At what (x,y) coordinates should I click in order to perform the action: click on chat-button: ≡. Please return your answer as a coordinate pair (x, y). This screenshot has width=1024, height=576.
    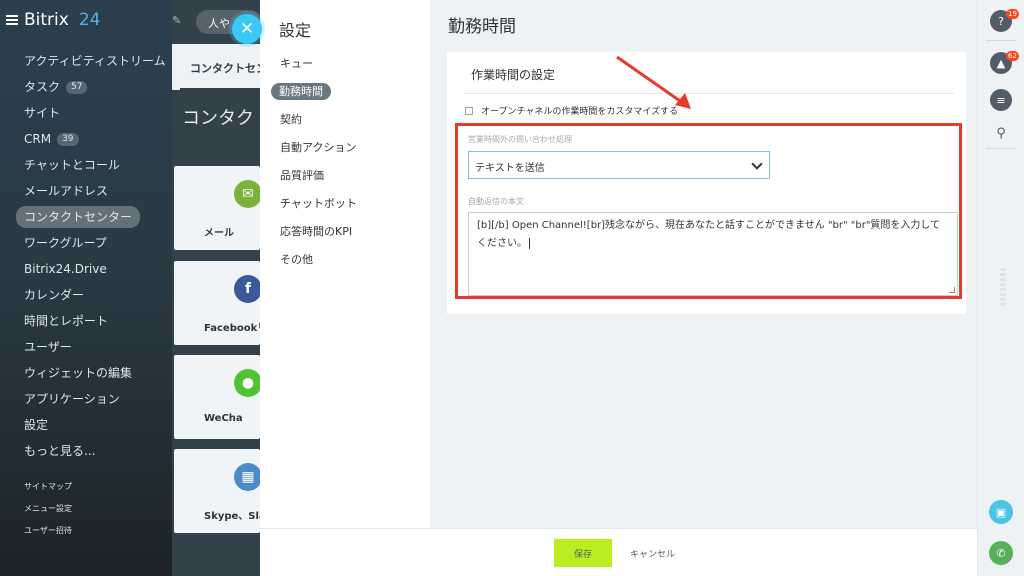
    Looking at the image, I should click on (1001, 100).